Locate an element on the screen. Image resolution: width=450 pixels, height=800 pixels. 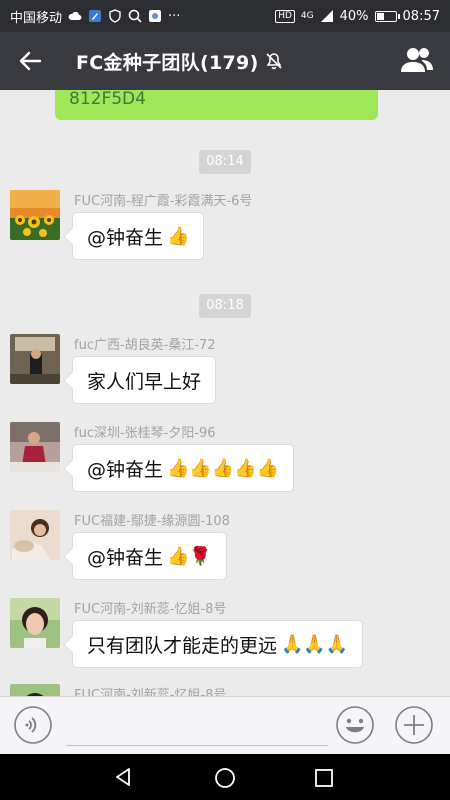
shield-icon is located at coordinates (115, 16).